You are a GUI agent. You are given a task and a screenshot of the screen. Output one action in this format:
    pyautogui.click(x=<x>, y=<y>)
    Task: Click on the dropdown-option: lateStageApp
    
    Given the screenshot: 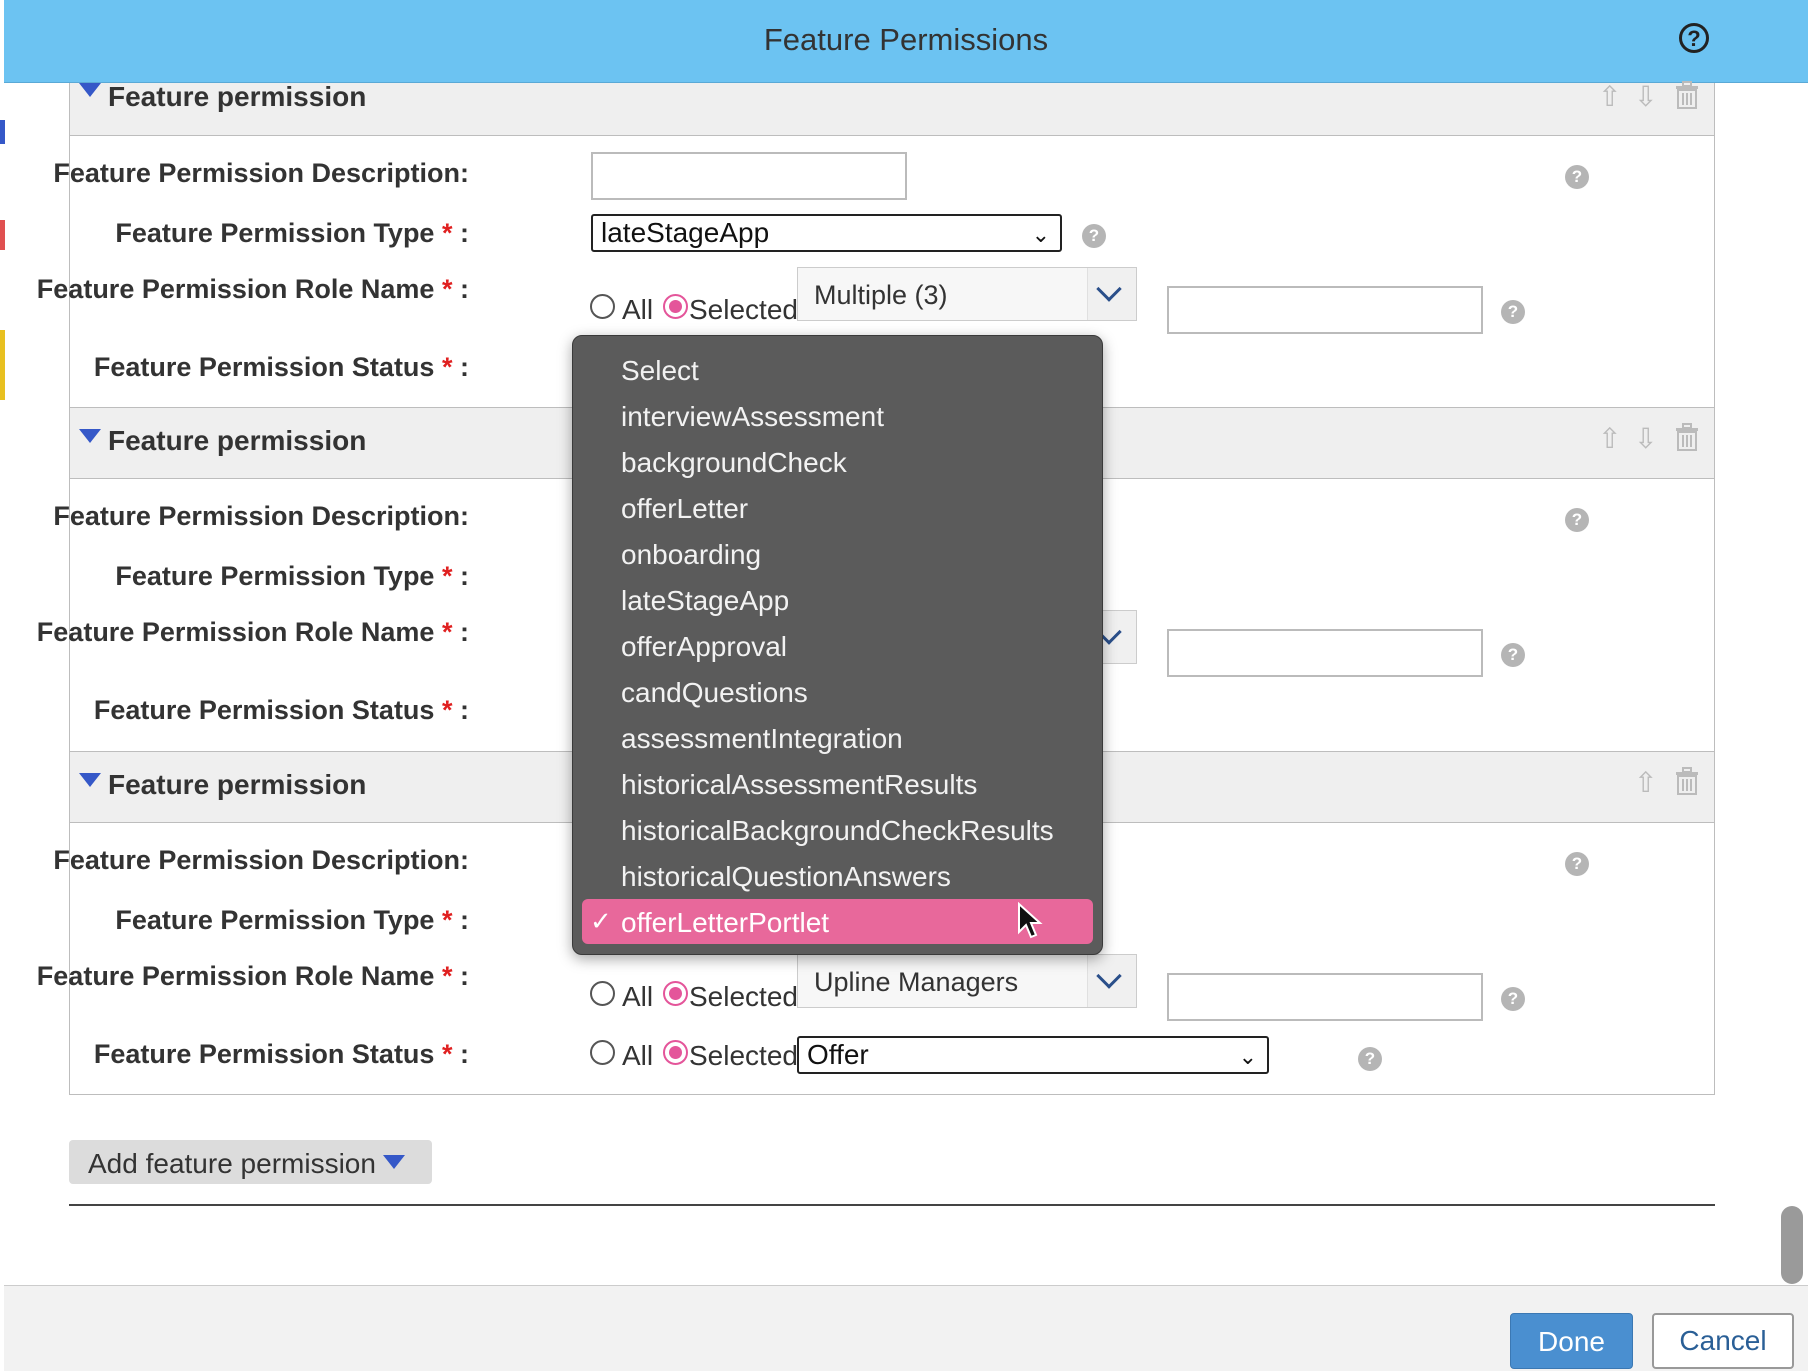 What is the action you would take?
    pyautogui.click(x=705, y=601)
    